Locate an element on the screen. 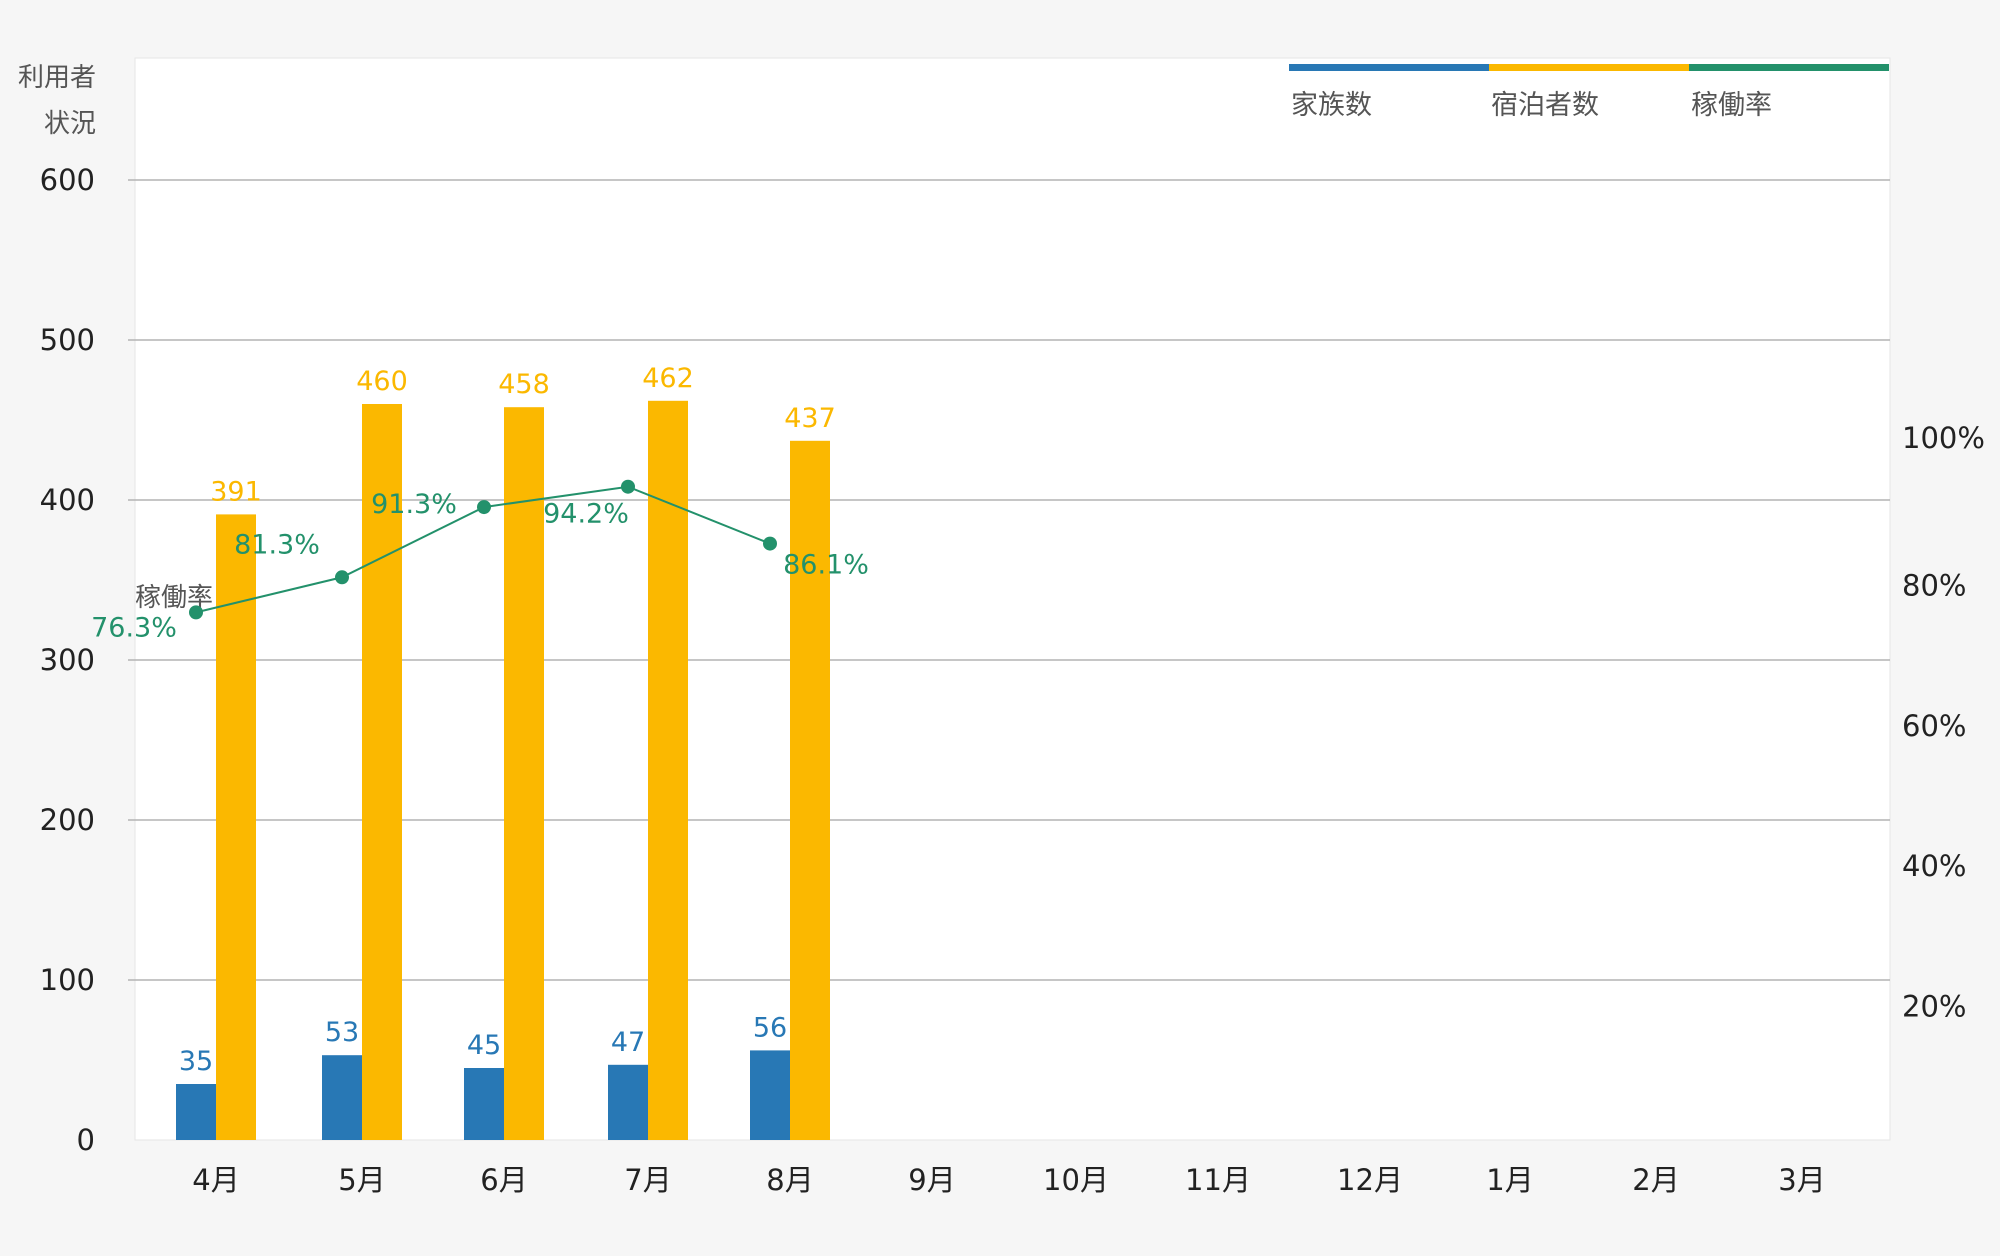 The height and width of the screenshot is (1256, 2000). x-tick-label: 3月 is located at coordinates (1801, 1180).